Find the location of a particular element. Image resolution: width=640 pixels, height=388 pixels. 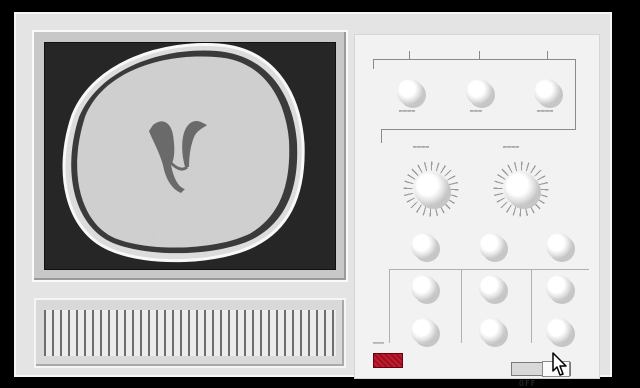

mouse-cursor-icon is located at coordinates (559, 364).